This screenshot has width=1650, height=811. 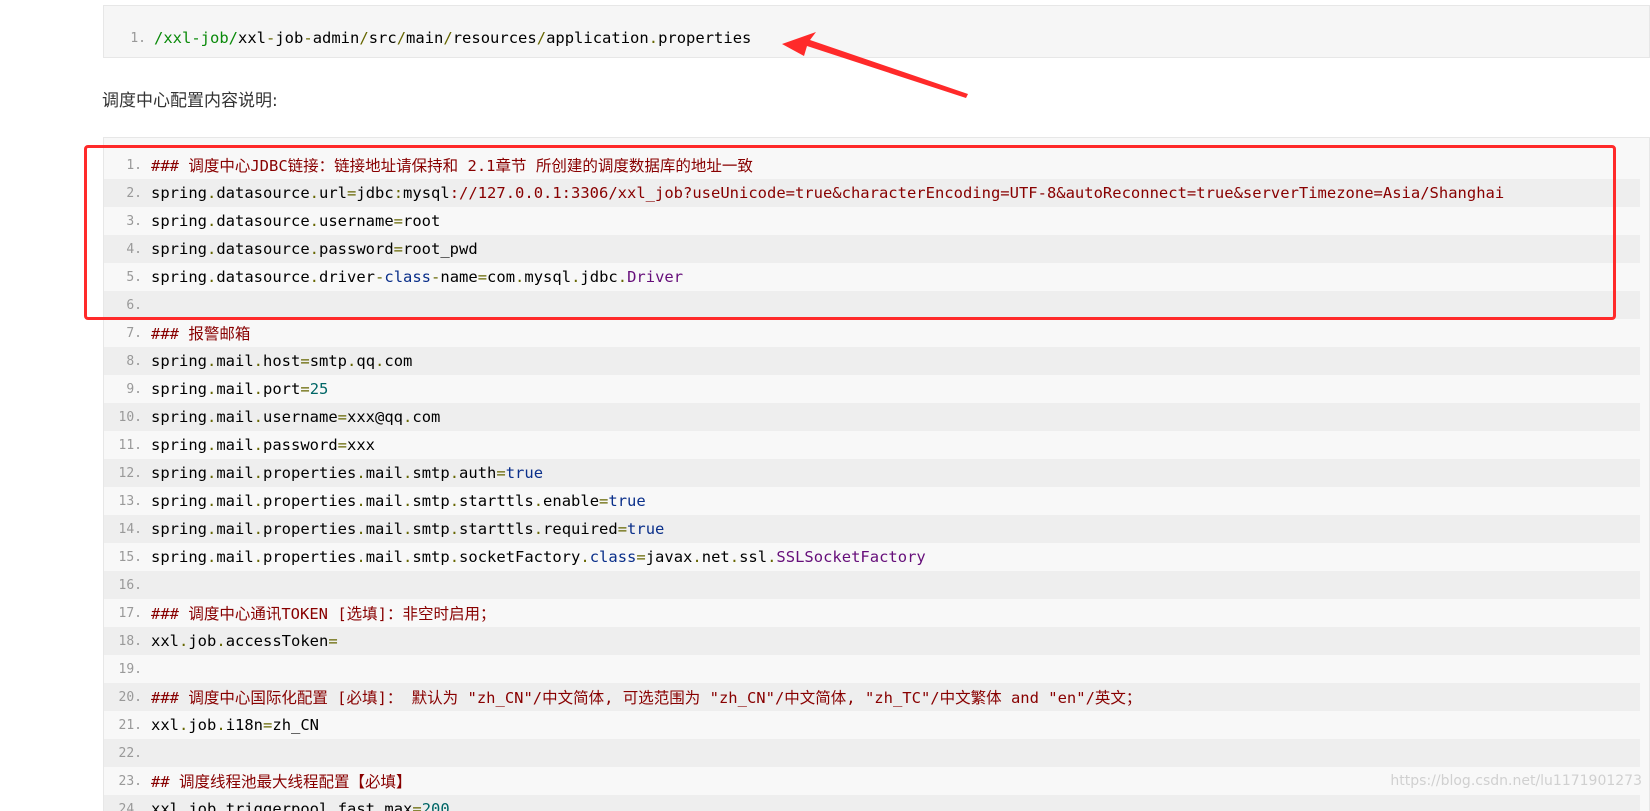 What do you see at coordinates (282, 389) in the screenshot?
I see `code-token: port` at bounding box center [282, 389].